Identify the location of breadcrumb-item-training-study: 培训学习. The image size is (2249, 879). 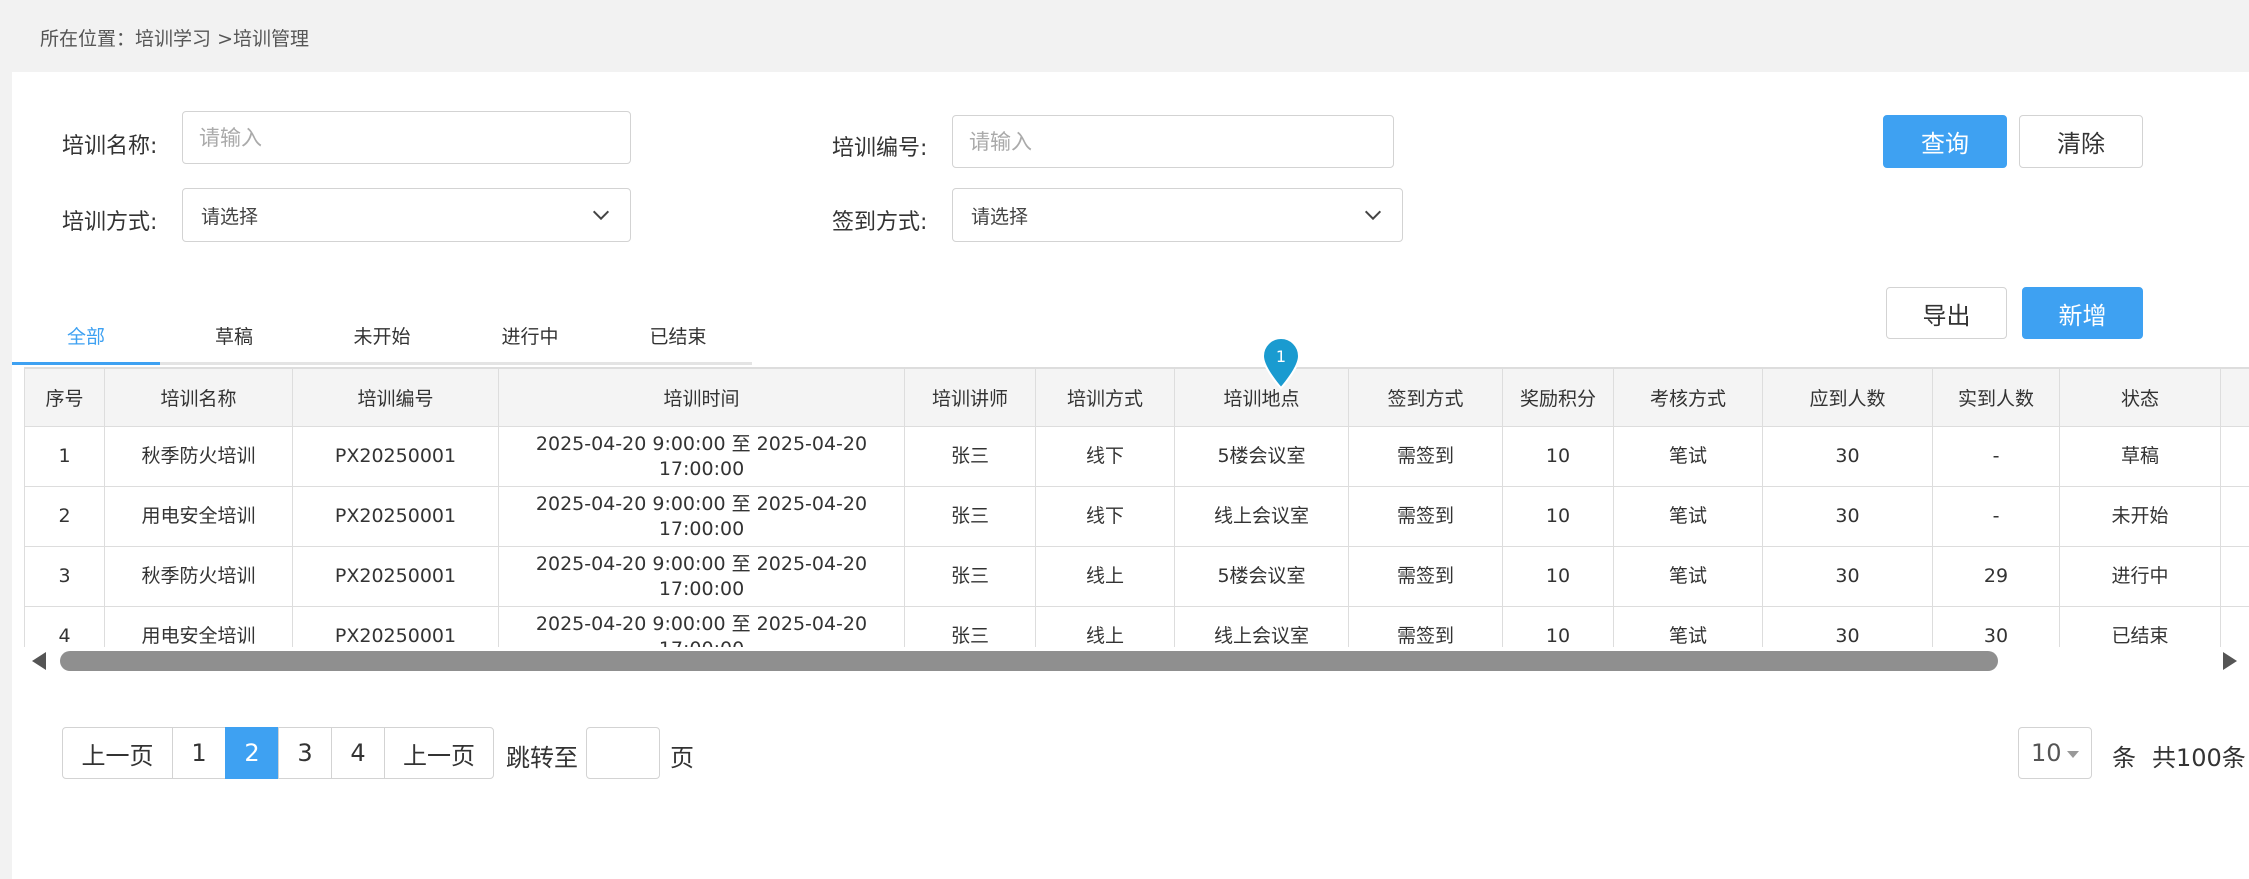
(173, 39).